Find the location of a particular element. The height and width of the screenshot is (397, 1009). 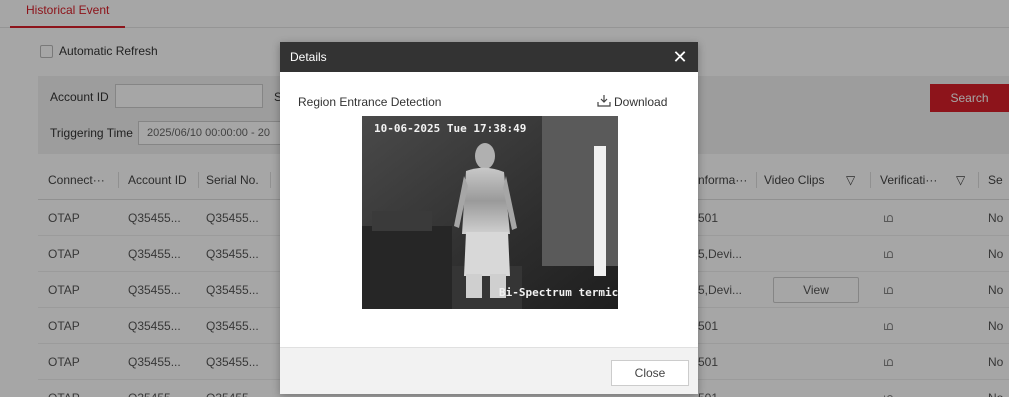

close-button: Close is located at coordinates (650, 373).